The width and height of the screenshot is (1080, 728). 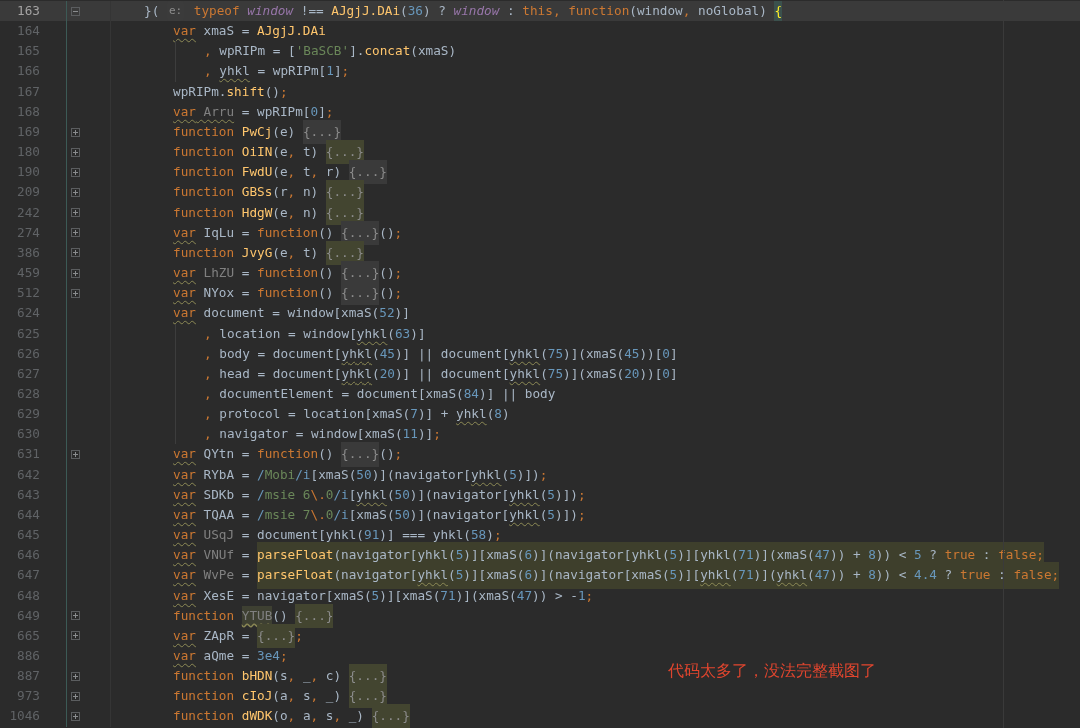 What do you see at coordinates (277, 71) in the screenshot?
I see `code-line: , yhkl = wpRIPm[1];` at bounding box center [277, 71].